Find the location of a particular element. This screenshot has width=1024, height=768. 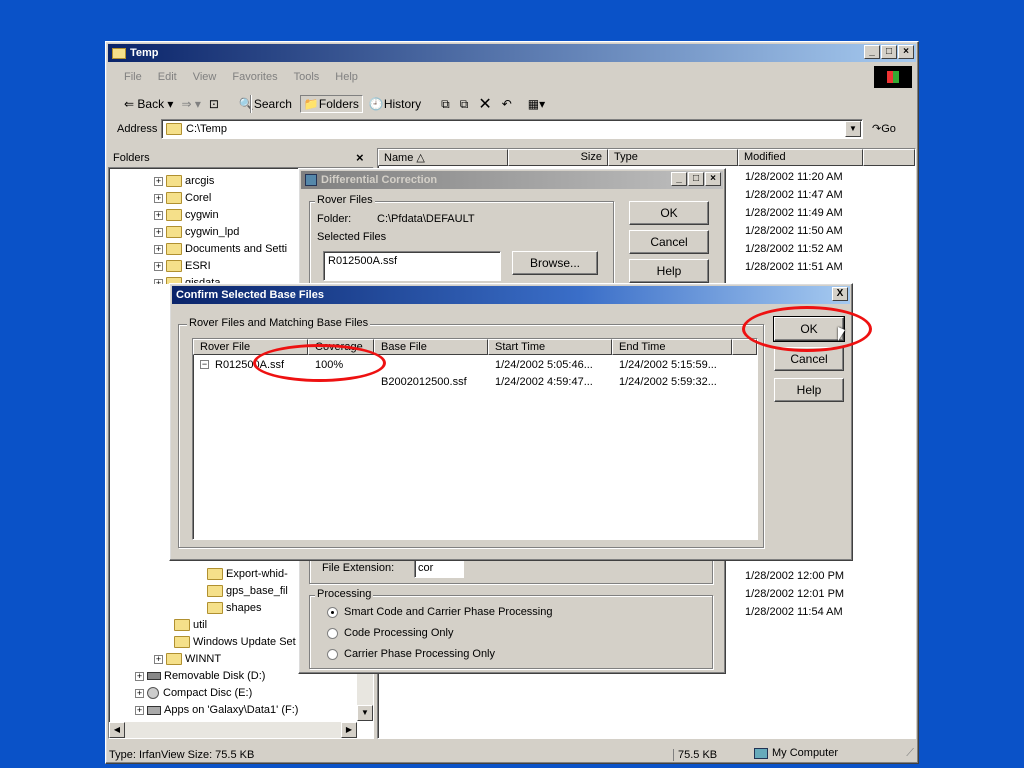

close-button: X is located at coordinates (840, 294).